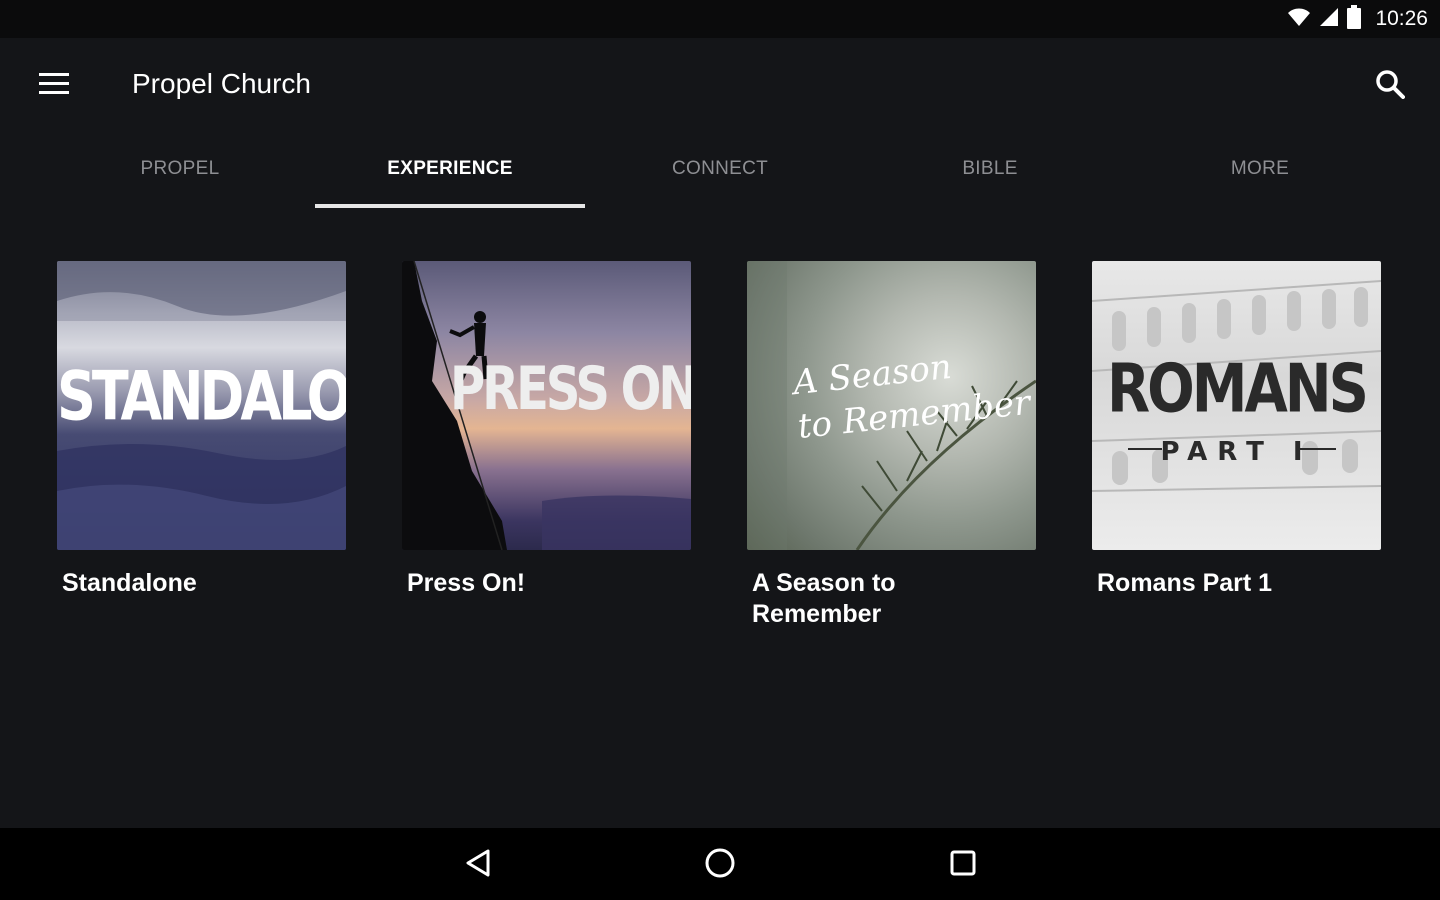 This screenshot has width=1440, height=900. Describe the element at coordinates (1299, 19) in the screenshot. I see `wifi-icon` at that location.